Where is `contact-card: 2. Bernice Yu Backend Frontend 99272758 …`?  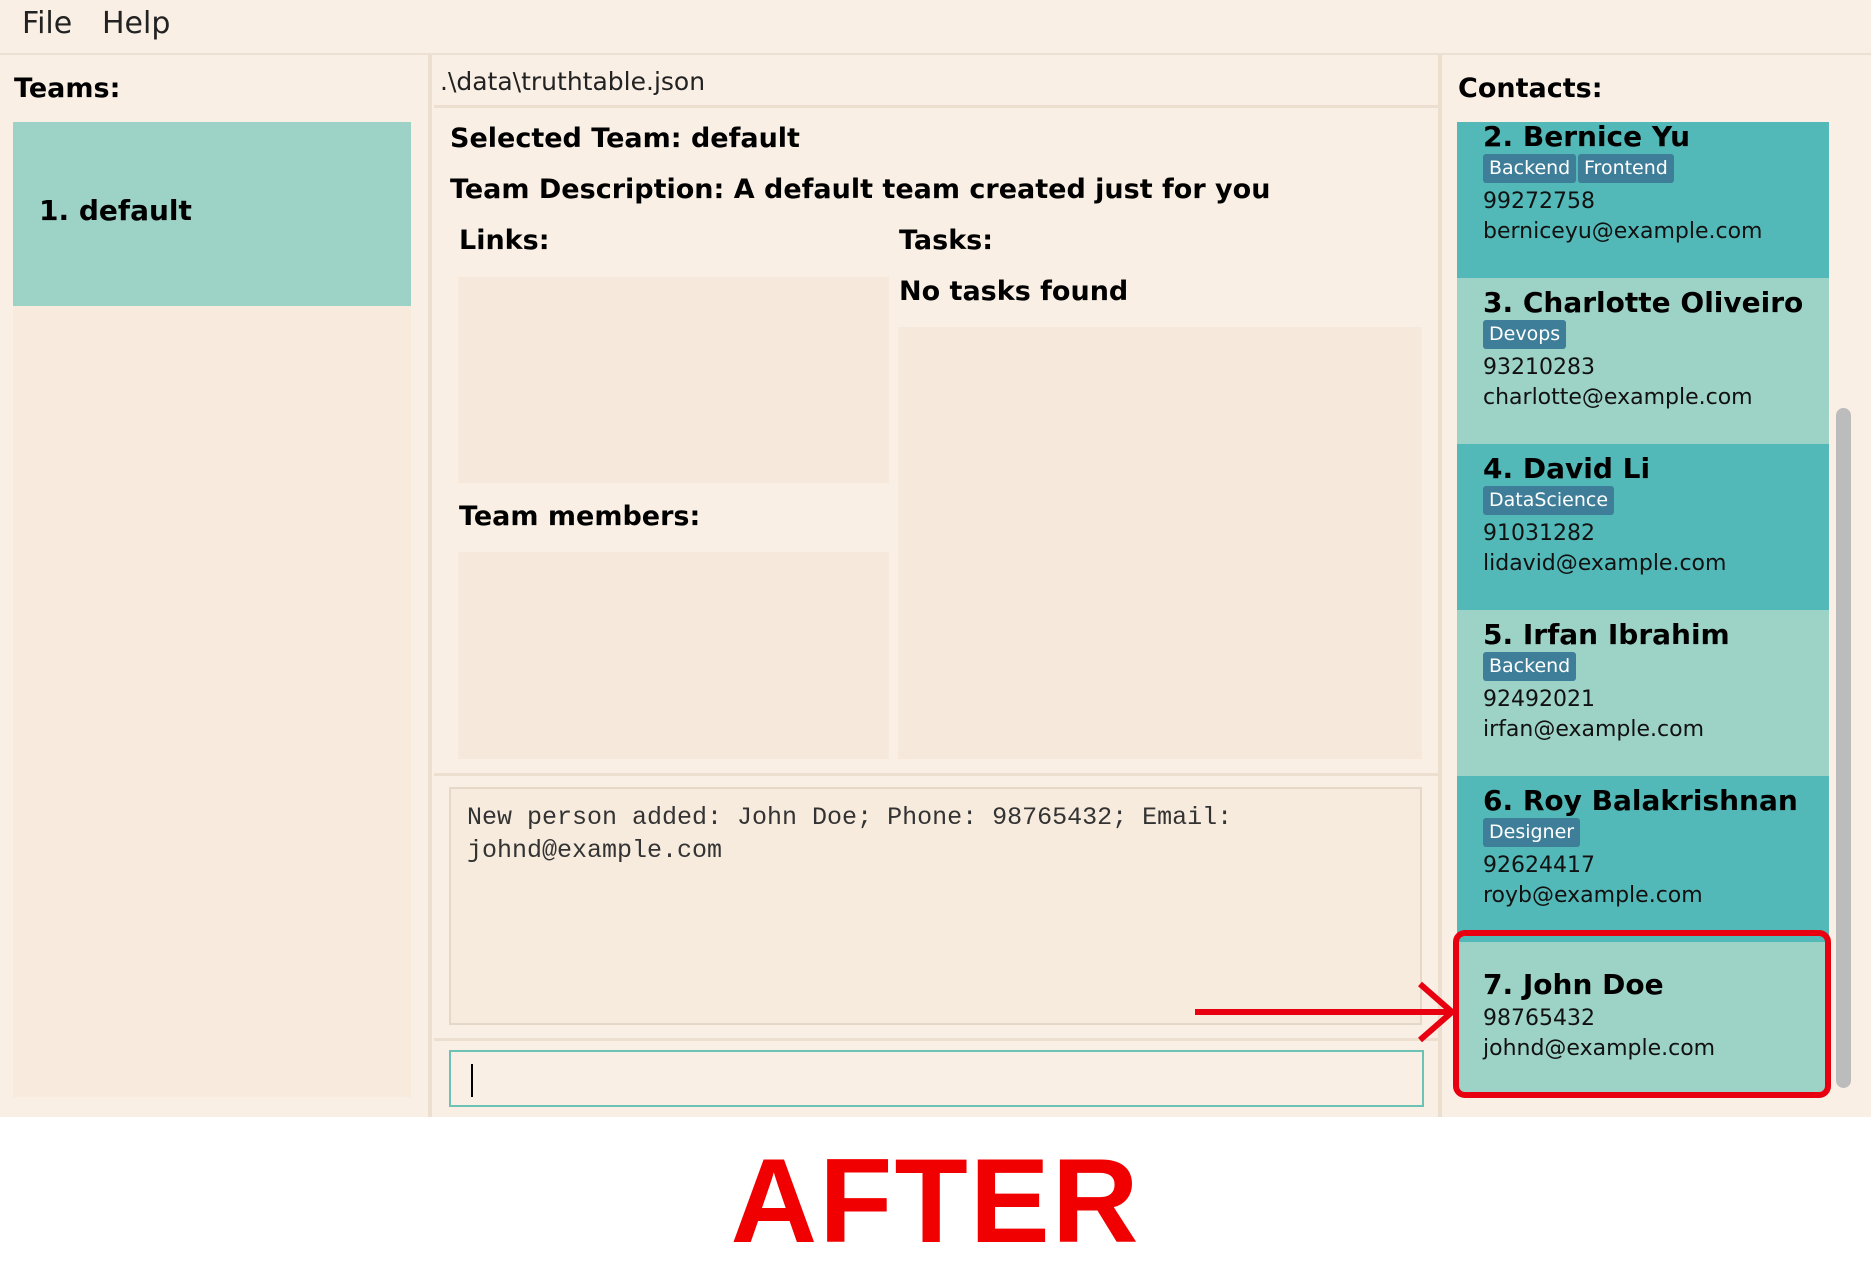 contact-card: 2. Bernice Yu Backend Frontend 99272758 … is located at coordinates (1643, 200).